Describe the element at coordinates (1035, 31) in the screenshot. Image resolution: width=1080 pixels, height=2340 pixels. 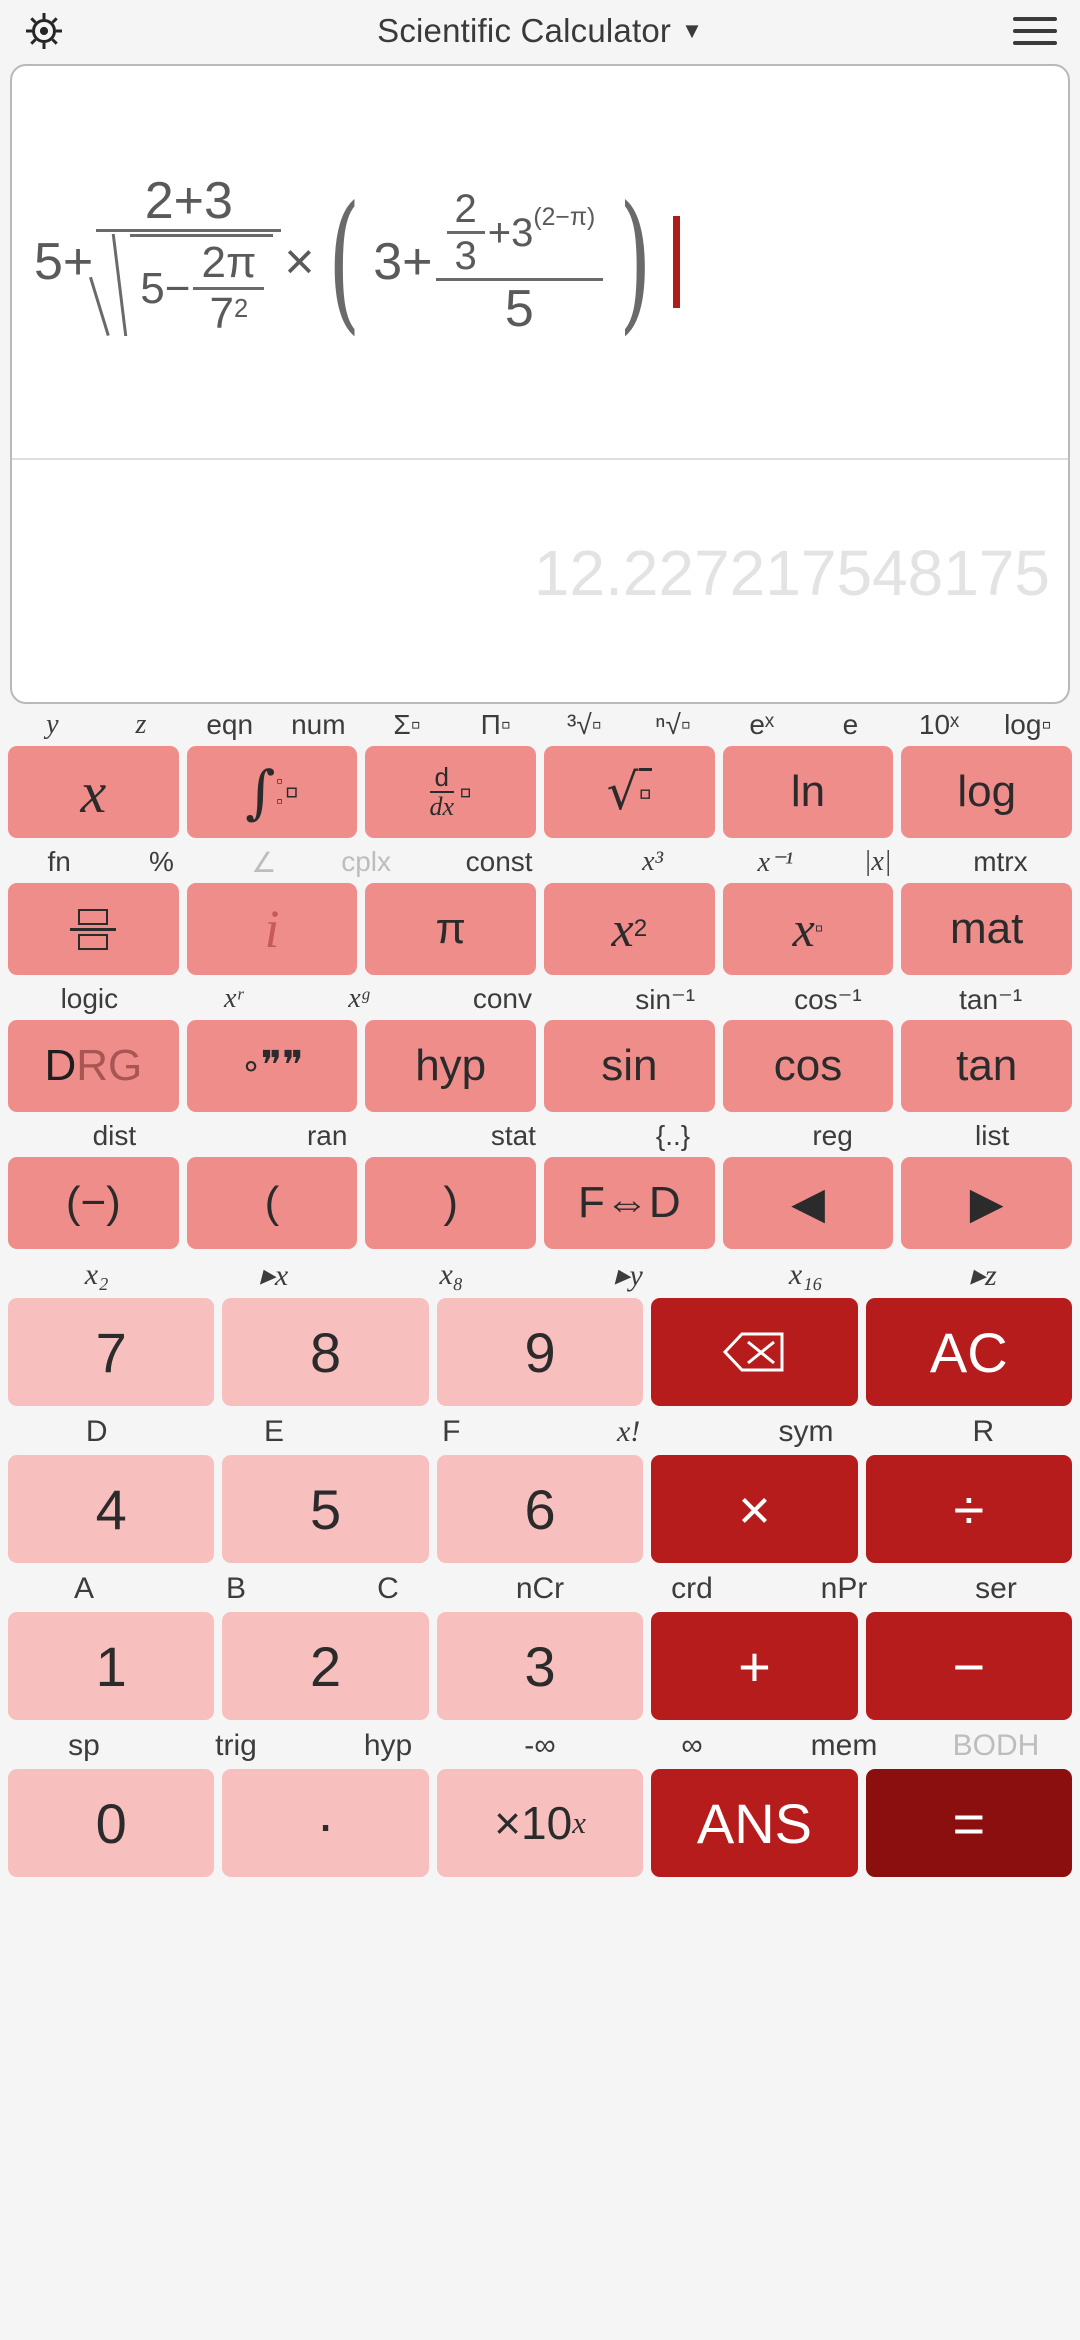
I see `hamburger-menu-button` at that location.